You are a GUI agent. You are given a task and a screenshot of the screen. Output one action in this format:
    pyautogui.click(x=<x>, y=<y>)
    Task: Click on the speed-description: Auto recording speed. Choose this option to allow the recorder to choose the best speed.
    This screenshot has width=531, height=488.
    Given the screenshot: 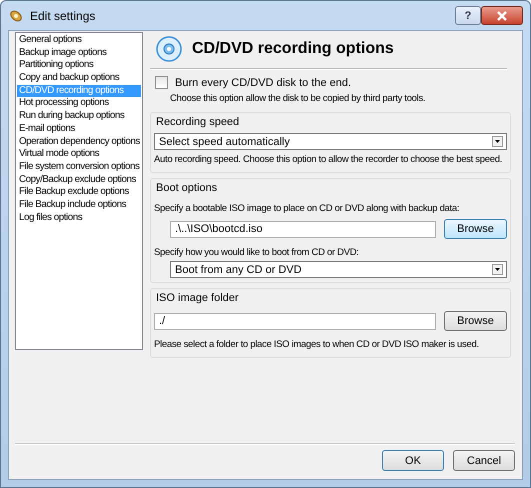 What is the action you would take?
    pyautogui.click(x=329, y=160)
    